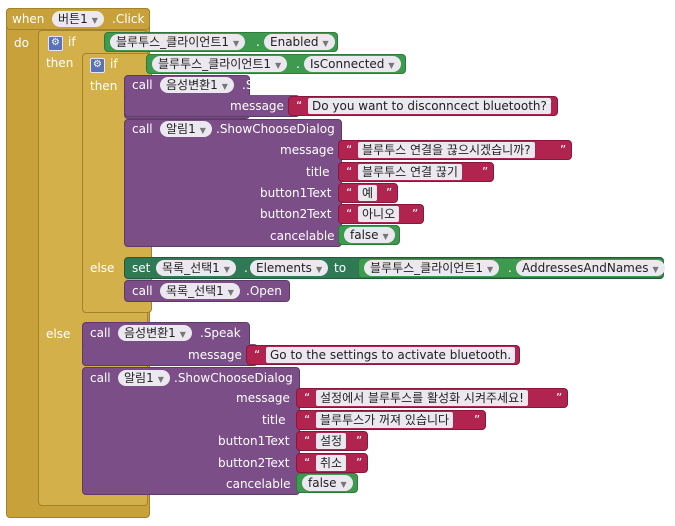  Describe the element at coordinates (422, 398) in the screenshot. I see `text-value: 설정에서 블루투스를 활성화 시켜주세요!` at that location.